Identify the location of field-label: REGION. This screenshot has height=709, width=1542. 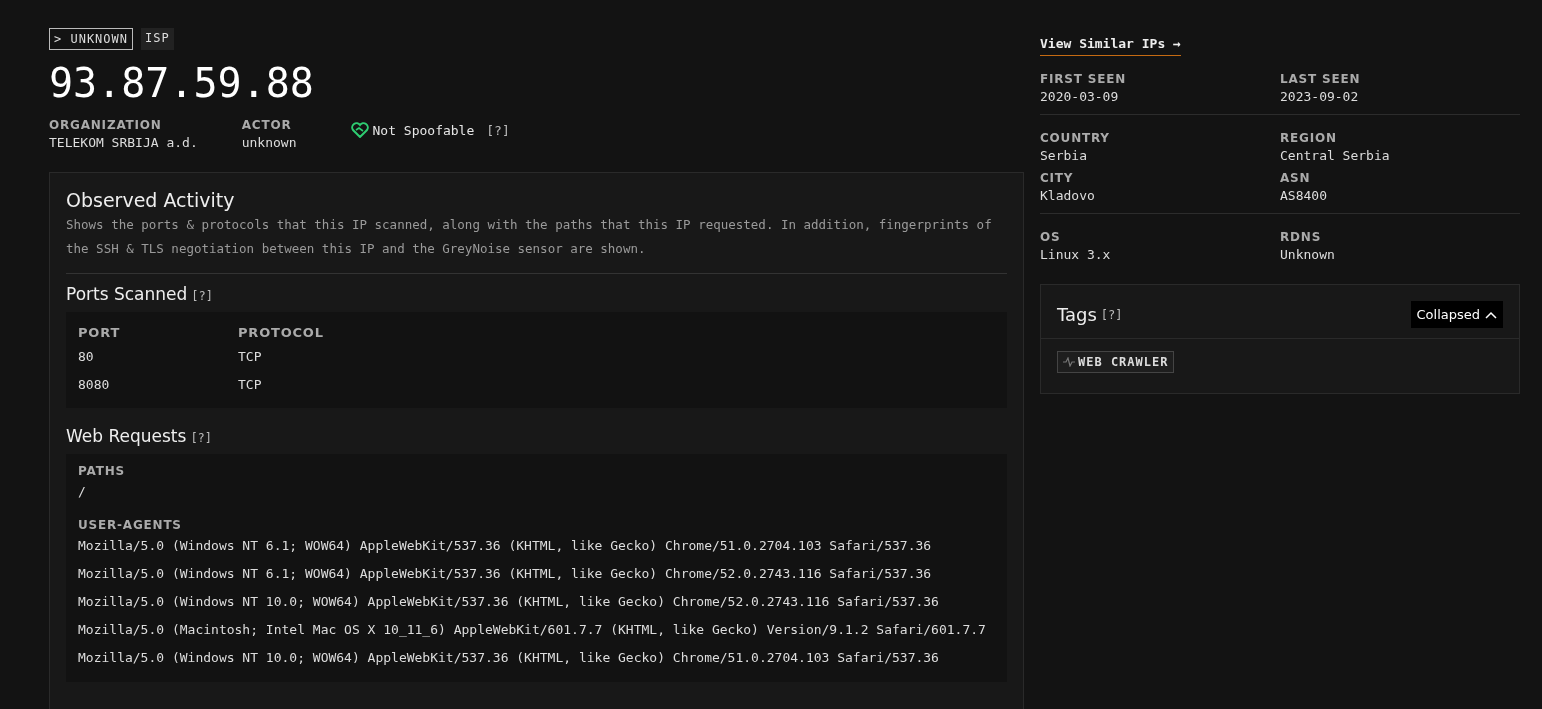
(1309, 138).